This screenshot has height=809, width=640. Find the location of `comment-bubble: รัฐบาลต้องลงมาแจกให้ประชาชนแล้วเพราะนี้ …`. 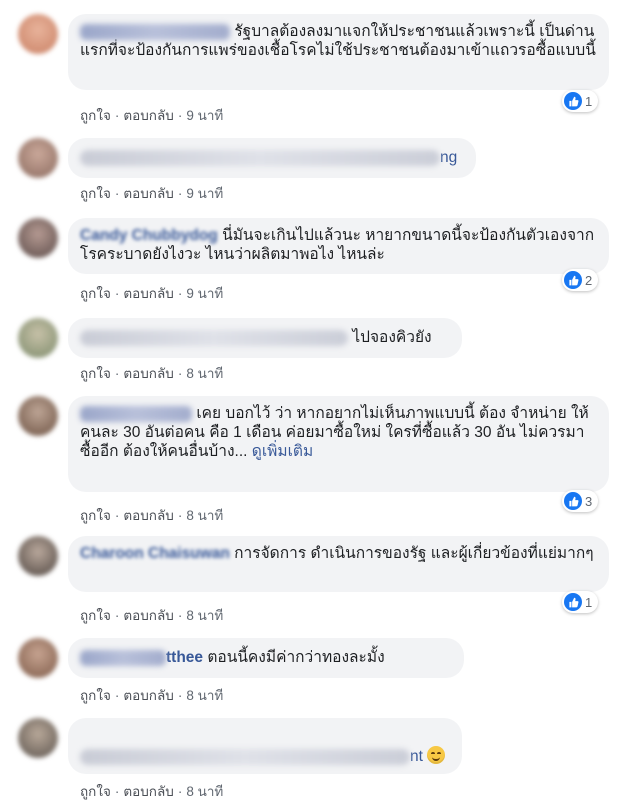

comment-bubble: รัฐบาลต้องลงมาแจกให้ประชาชนแล้วเพราะนี้ … is located at coordinates (338, 52).